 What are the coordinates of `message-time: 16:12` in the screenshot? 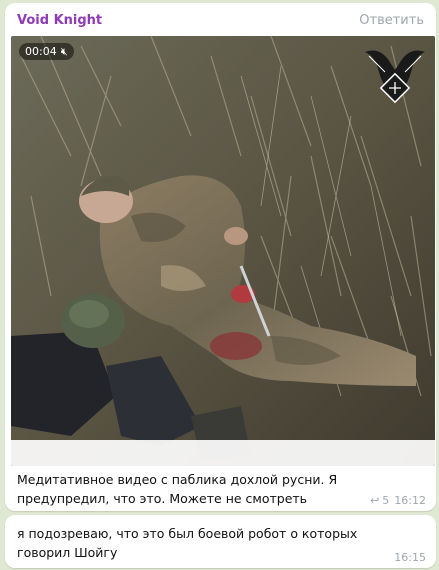 It's located at (410, 500).